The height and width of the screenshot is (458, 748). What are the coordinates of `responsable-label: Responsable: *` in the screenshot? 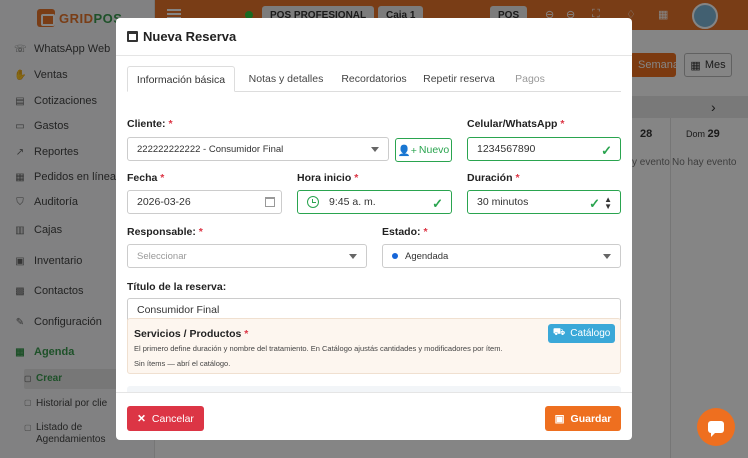 It's located at (165, 232).